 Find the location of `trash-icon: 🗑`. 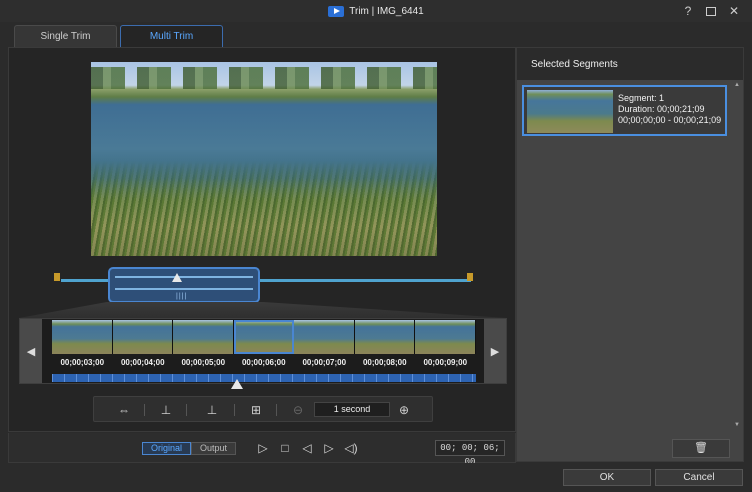

trash-icon: 🗑 is located at coordinates (701, 448).